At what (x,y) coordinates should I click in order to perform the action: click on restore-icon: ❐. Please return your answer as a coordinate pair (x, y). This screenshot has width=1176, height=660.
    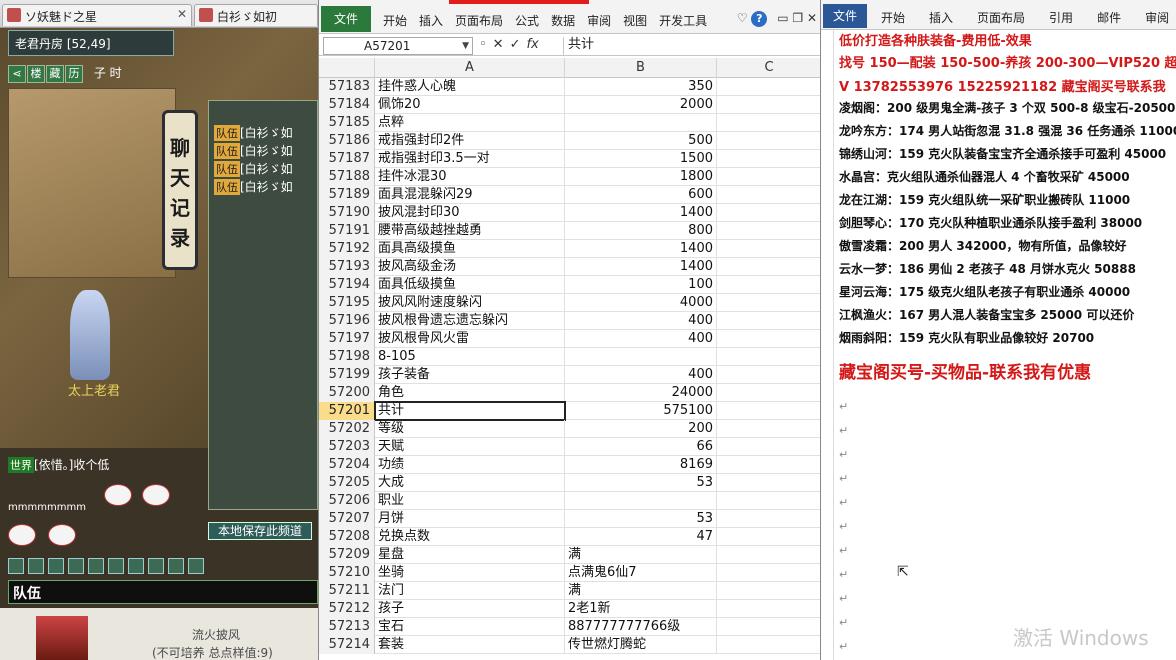
    Looking at the image, I should click on (799, 18).